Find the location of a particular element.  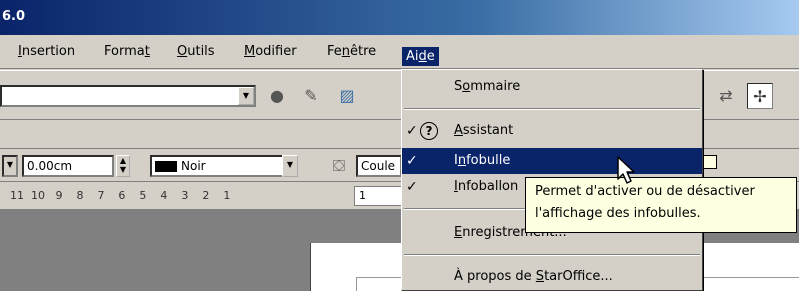

line-width-field: 0.00cm is located at coordinates (68, 166).